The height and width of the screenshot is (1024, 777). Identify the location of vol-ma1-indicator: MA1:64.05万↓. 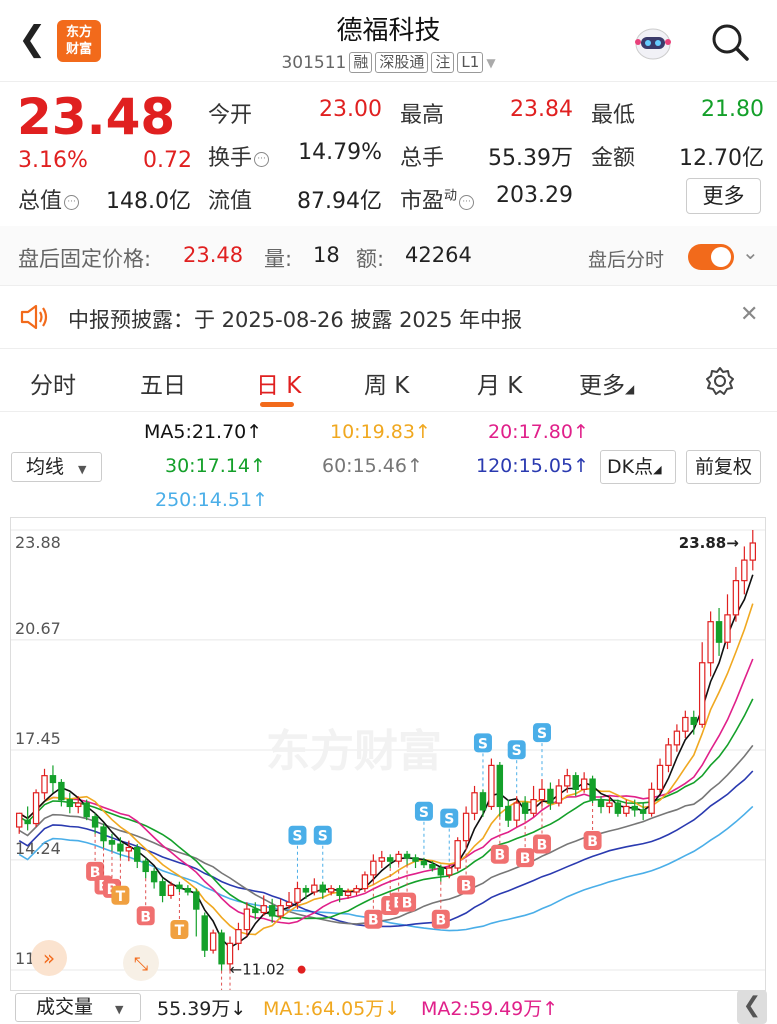
(332, 1009).